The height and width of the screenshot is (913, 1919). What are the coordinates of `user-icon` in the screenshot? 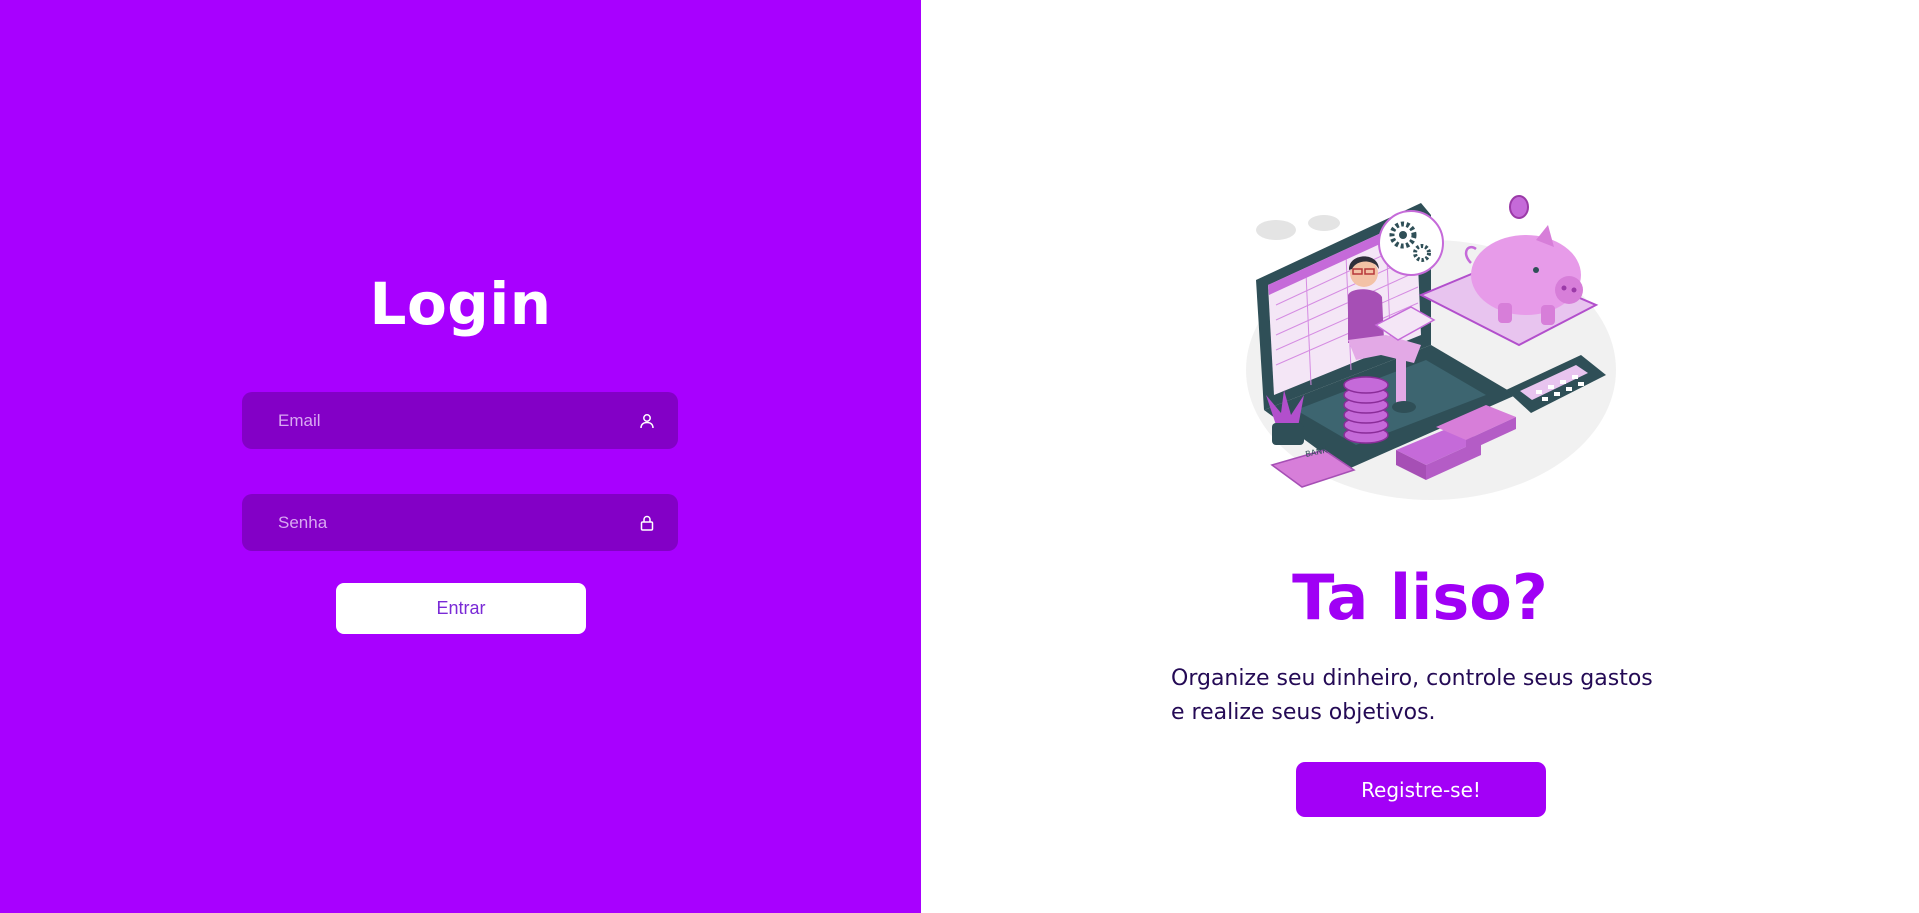 It's located at (647, 421).